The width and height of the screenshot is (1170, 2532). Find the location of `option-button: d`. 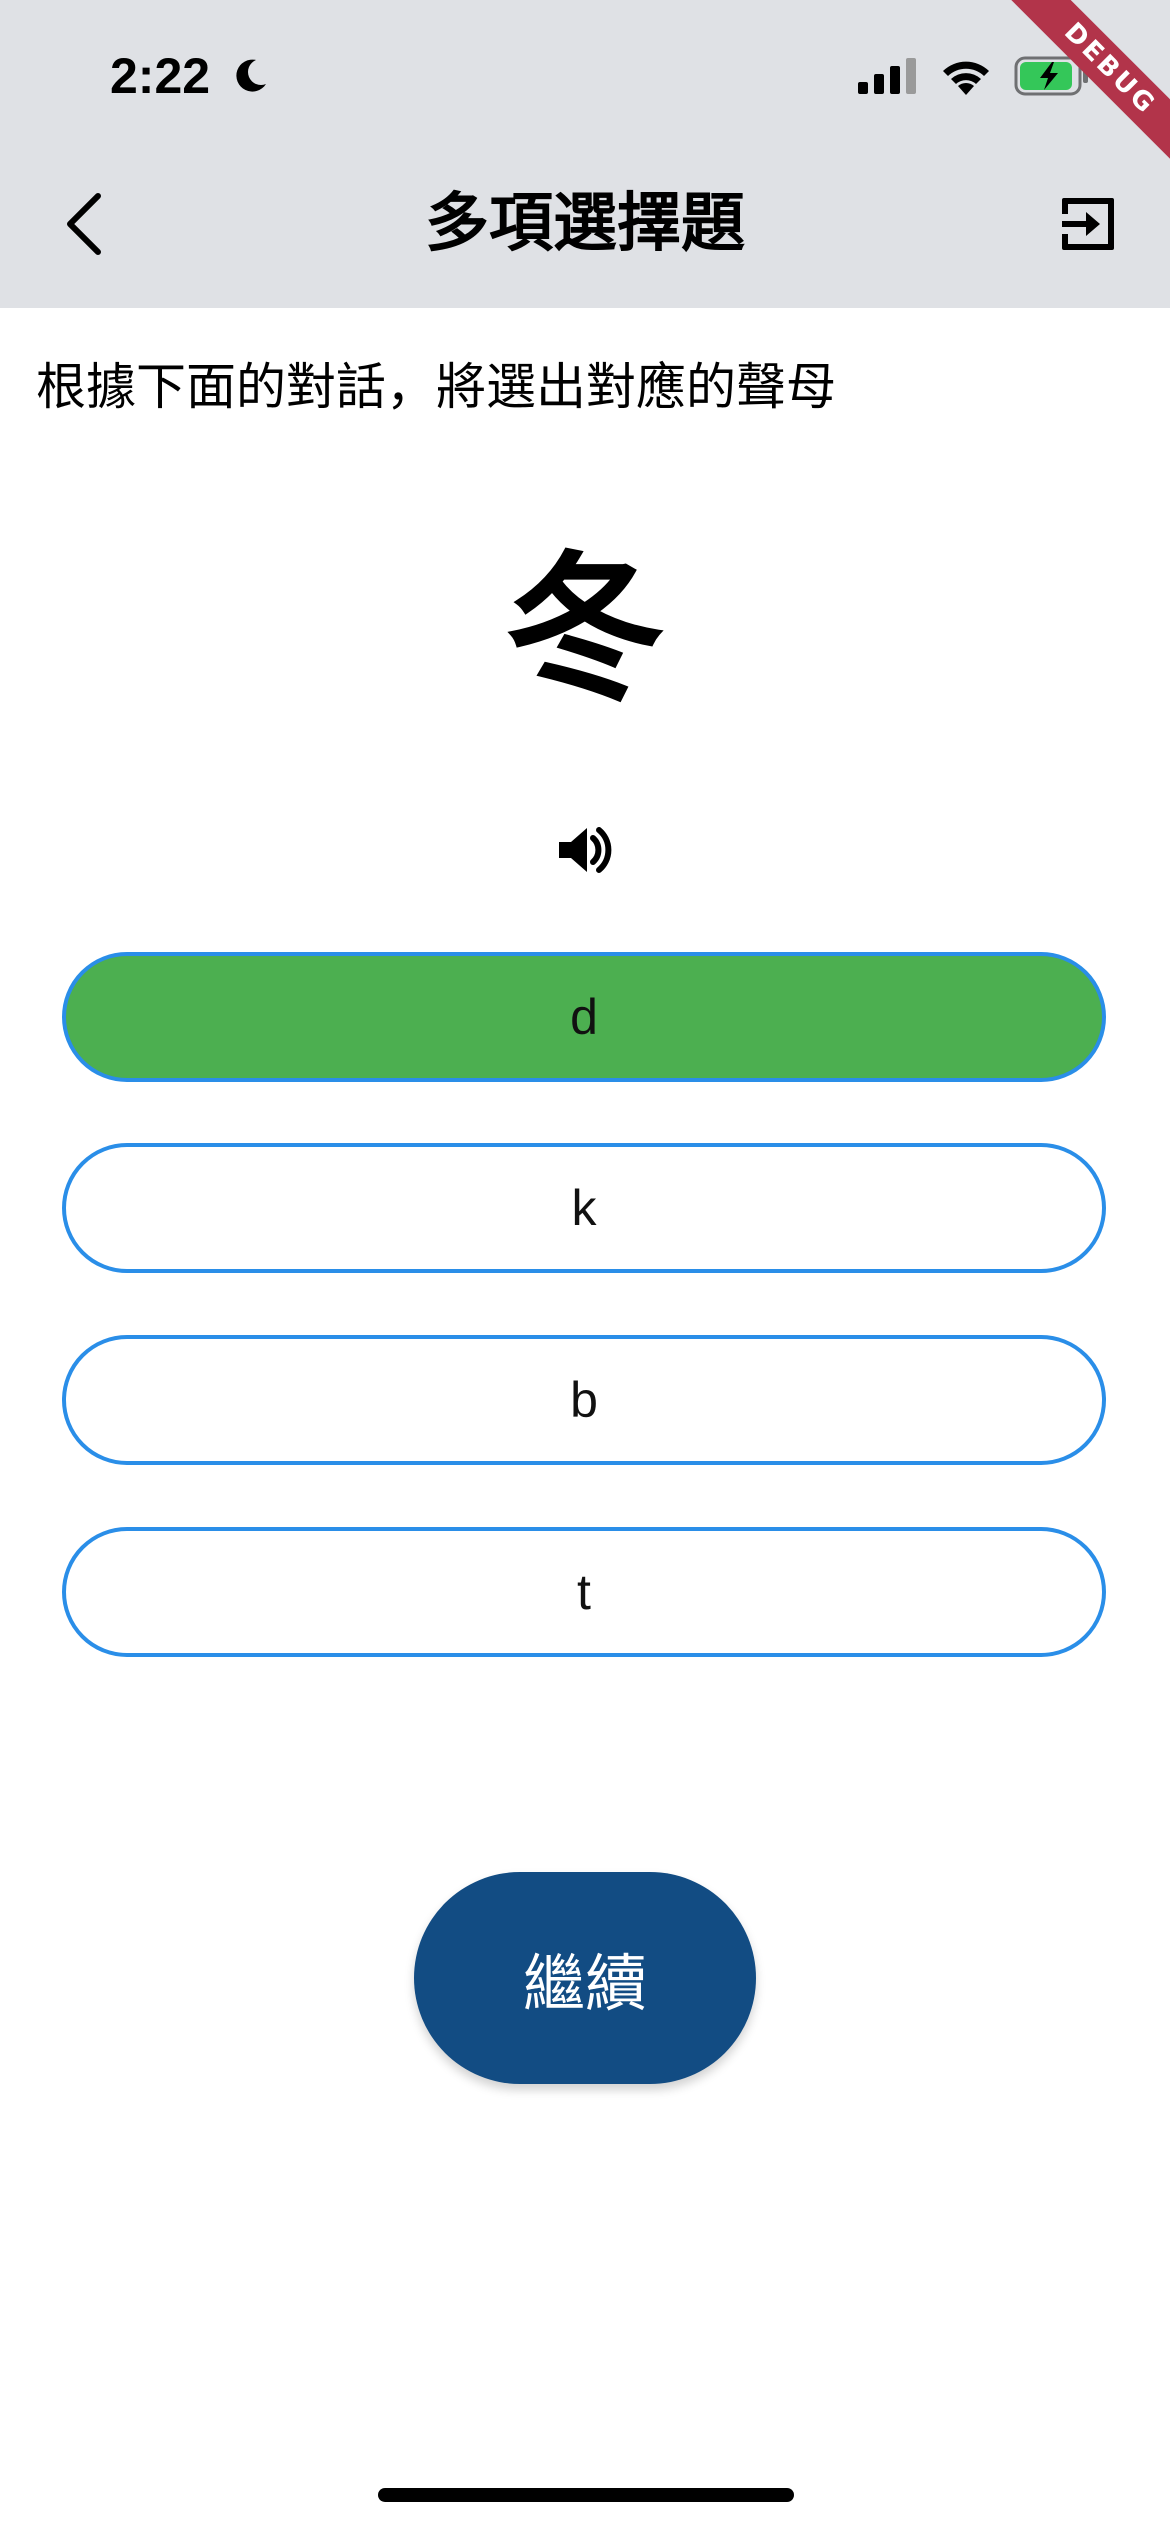

option-button: d is located at coordinates (584, 1017).